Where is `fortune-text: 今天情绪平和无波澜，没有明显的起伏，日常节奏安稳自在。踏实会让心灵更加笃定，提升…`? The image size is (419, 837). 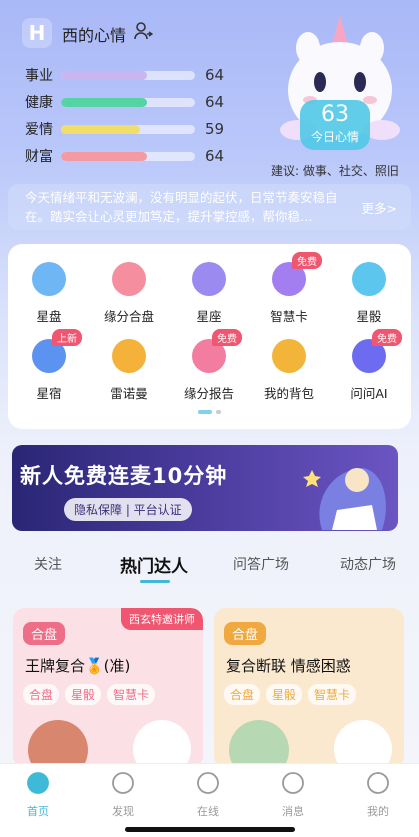
fortune-text: 今天情绪平和无波澜，没有明显的起伏，日常节奏安稳自在。踏实会让心灵更加笃定，提升… is located at coordinates (181, 207).